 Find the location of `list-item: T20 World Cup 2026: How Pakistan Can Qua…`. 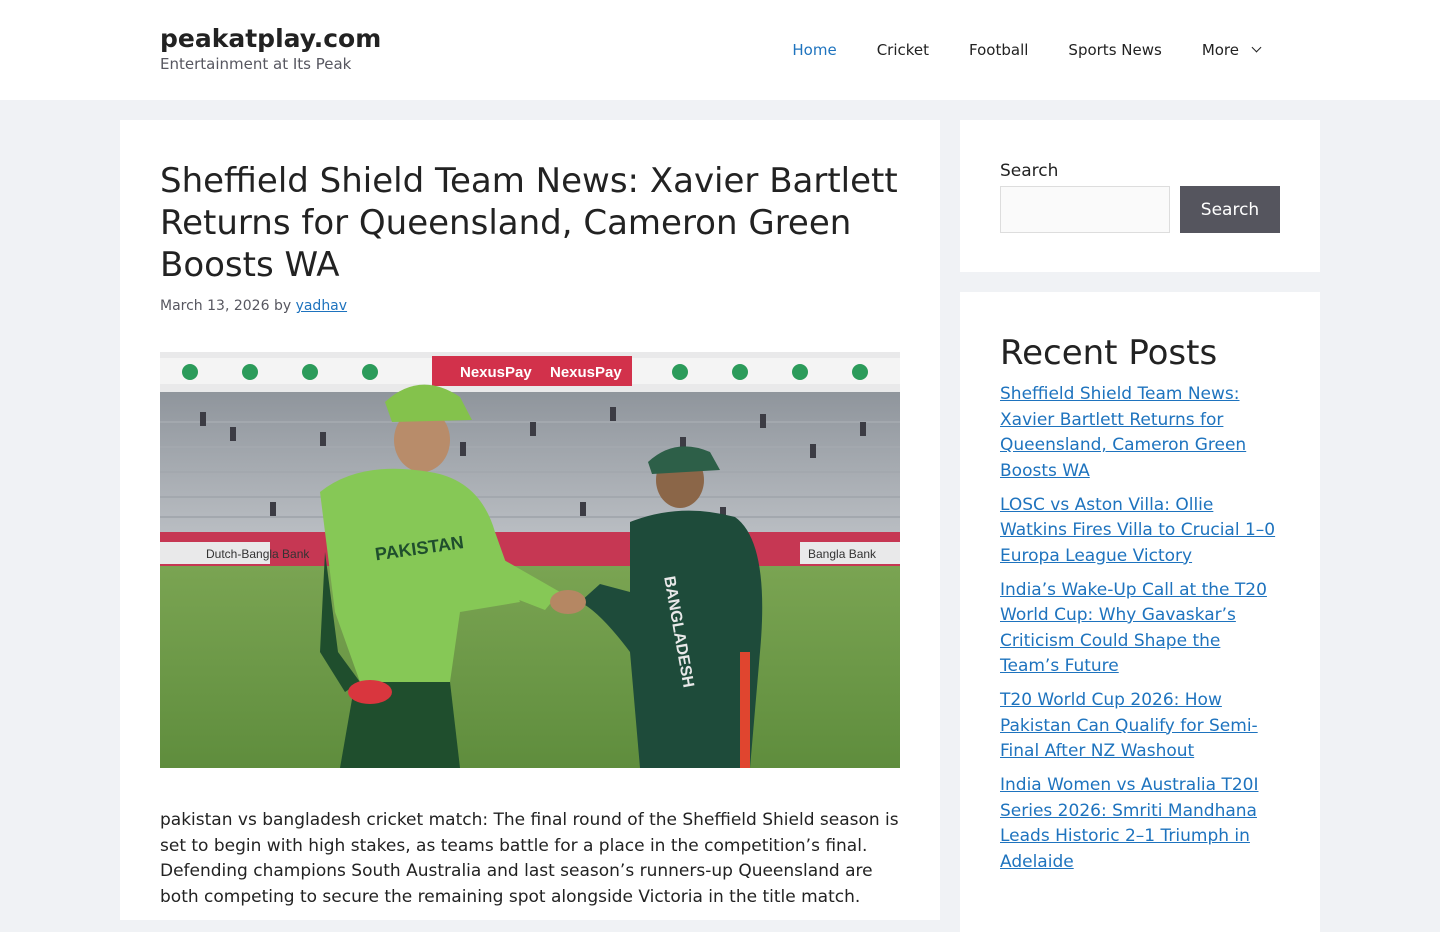

list-item: T20 World Cup 2026: How Pakistan Can Qua… is located at coordinates (1140, 726).